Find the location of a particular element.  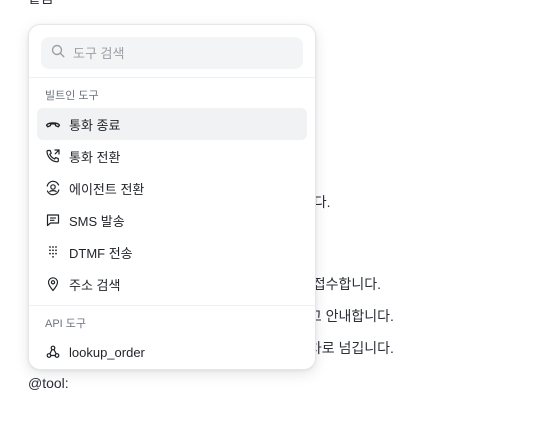

tool-item-dtmf: DTMF 전송 is located at coordinates (172, 252).